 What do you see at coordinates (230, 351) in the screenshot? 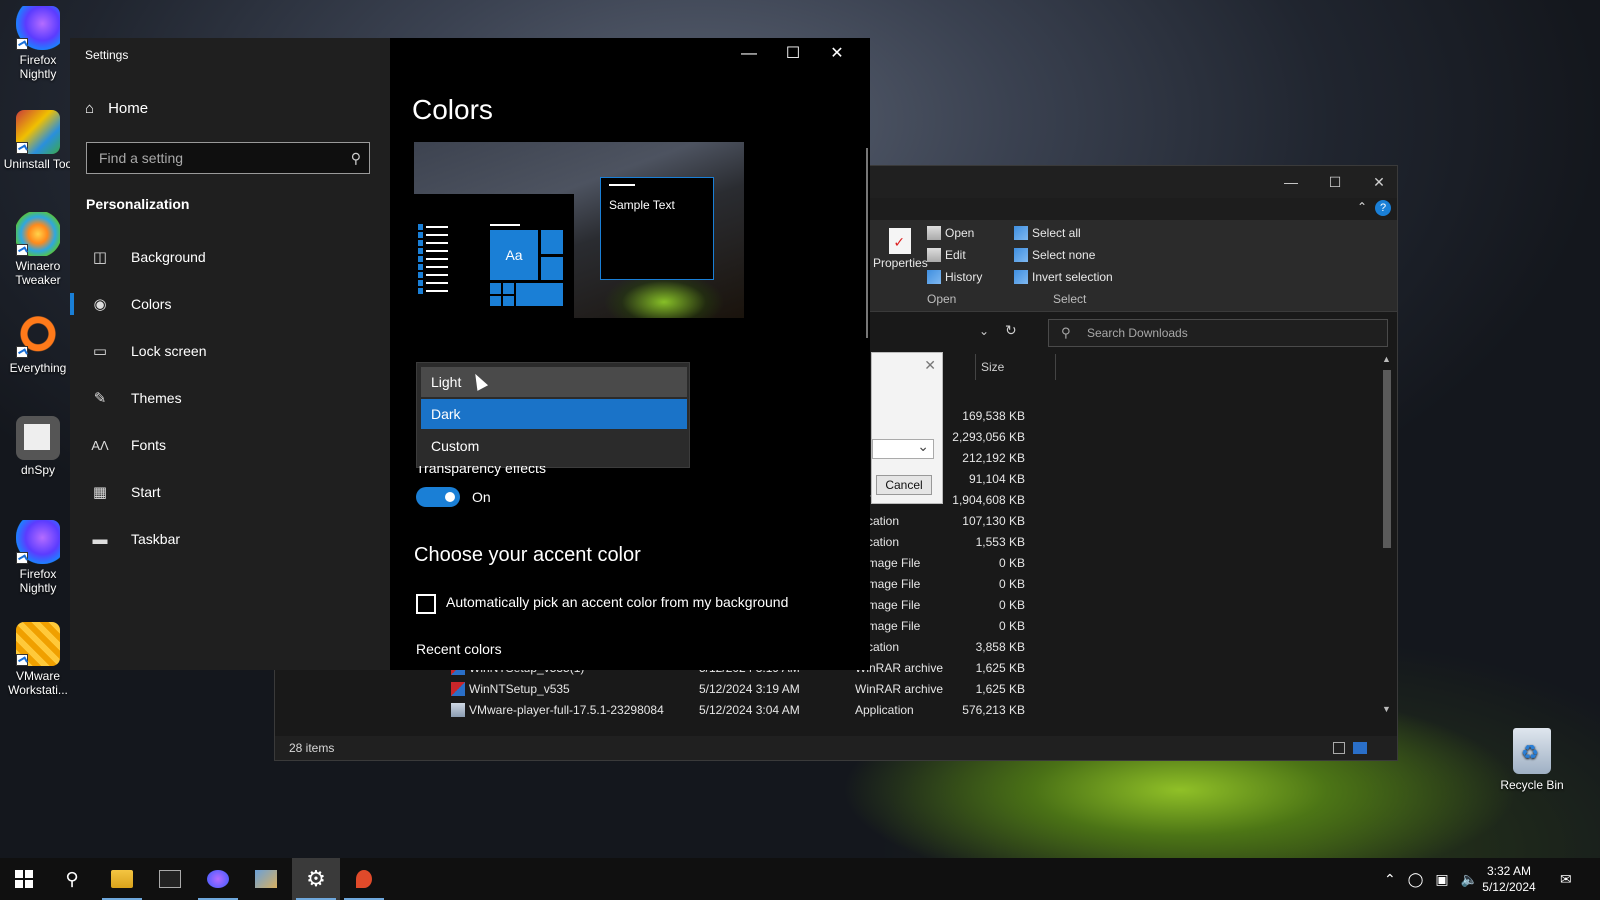
I see `sidebar-item-lock-screen: ▭ Lock screen` at bounding box center [230, 351].